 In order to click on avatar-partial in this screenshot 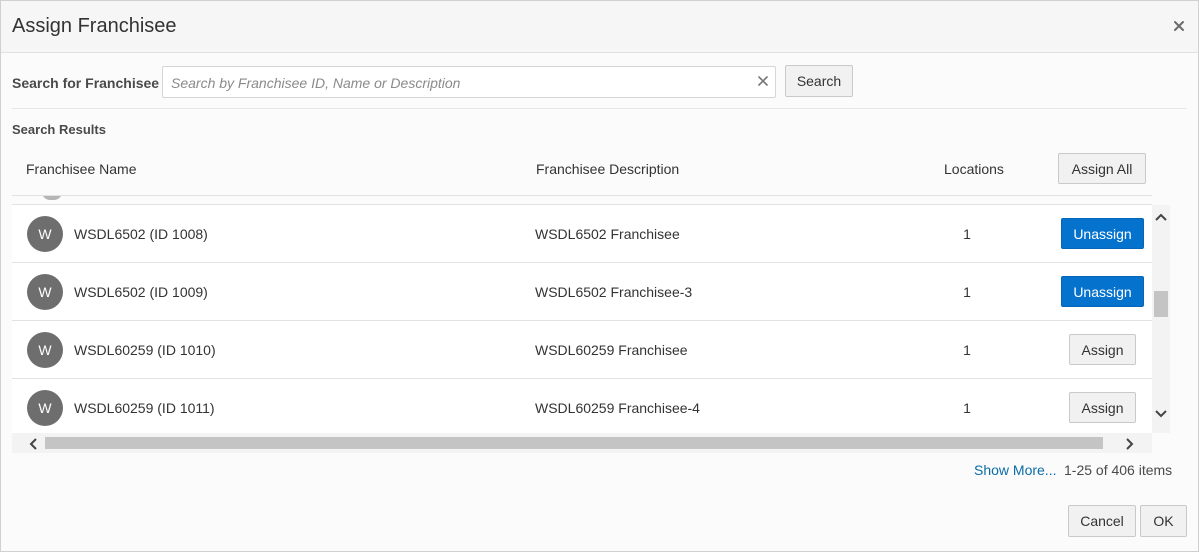, I will do `click(52, 198)`.